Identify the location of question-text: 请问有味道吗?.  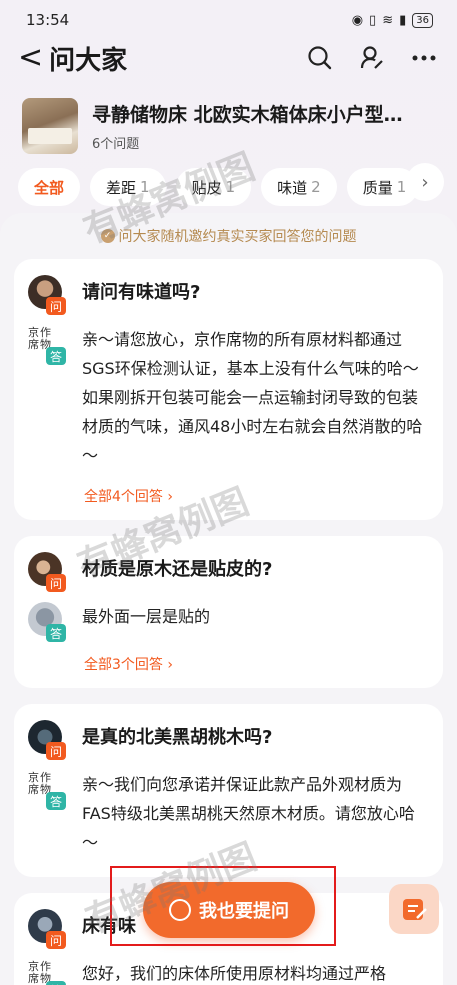
(141, 292).